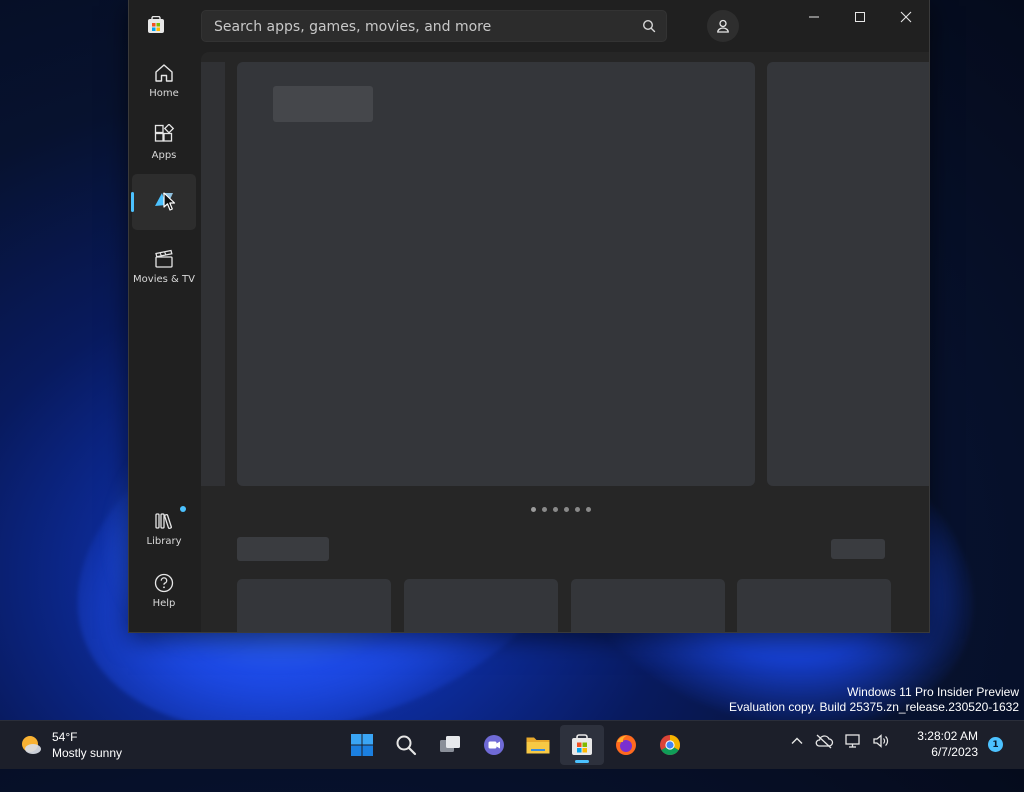  Describe the element at coordinates (853, 741) in the screenshot. I see `network-icon` at that location.